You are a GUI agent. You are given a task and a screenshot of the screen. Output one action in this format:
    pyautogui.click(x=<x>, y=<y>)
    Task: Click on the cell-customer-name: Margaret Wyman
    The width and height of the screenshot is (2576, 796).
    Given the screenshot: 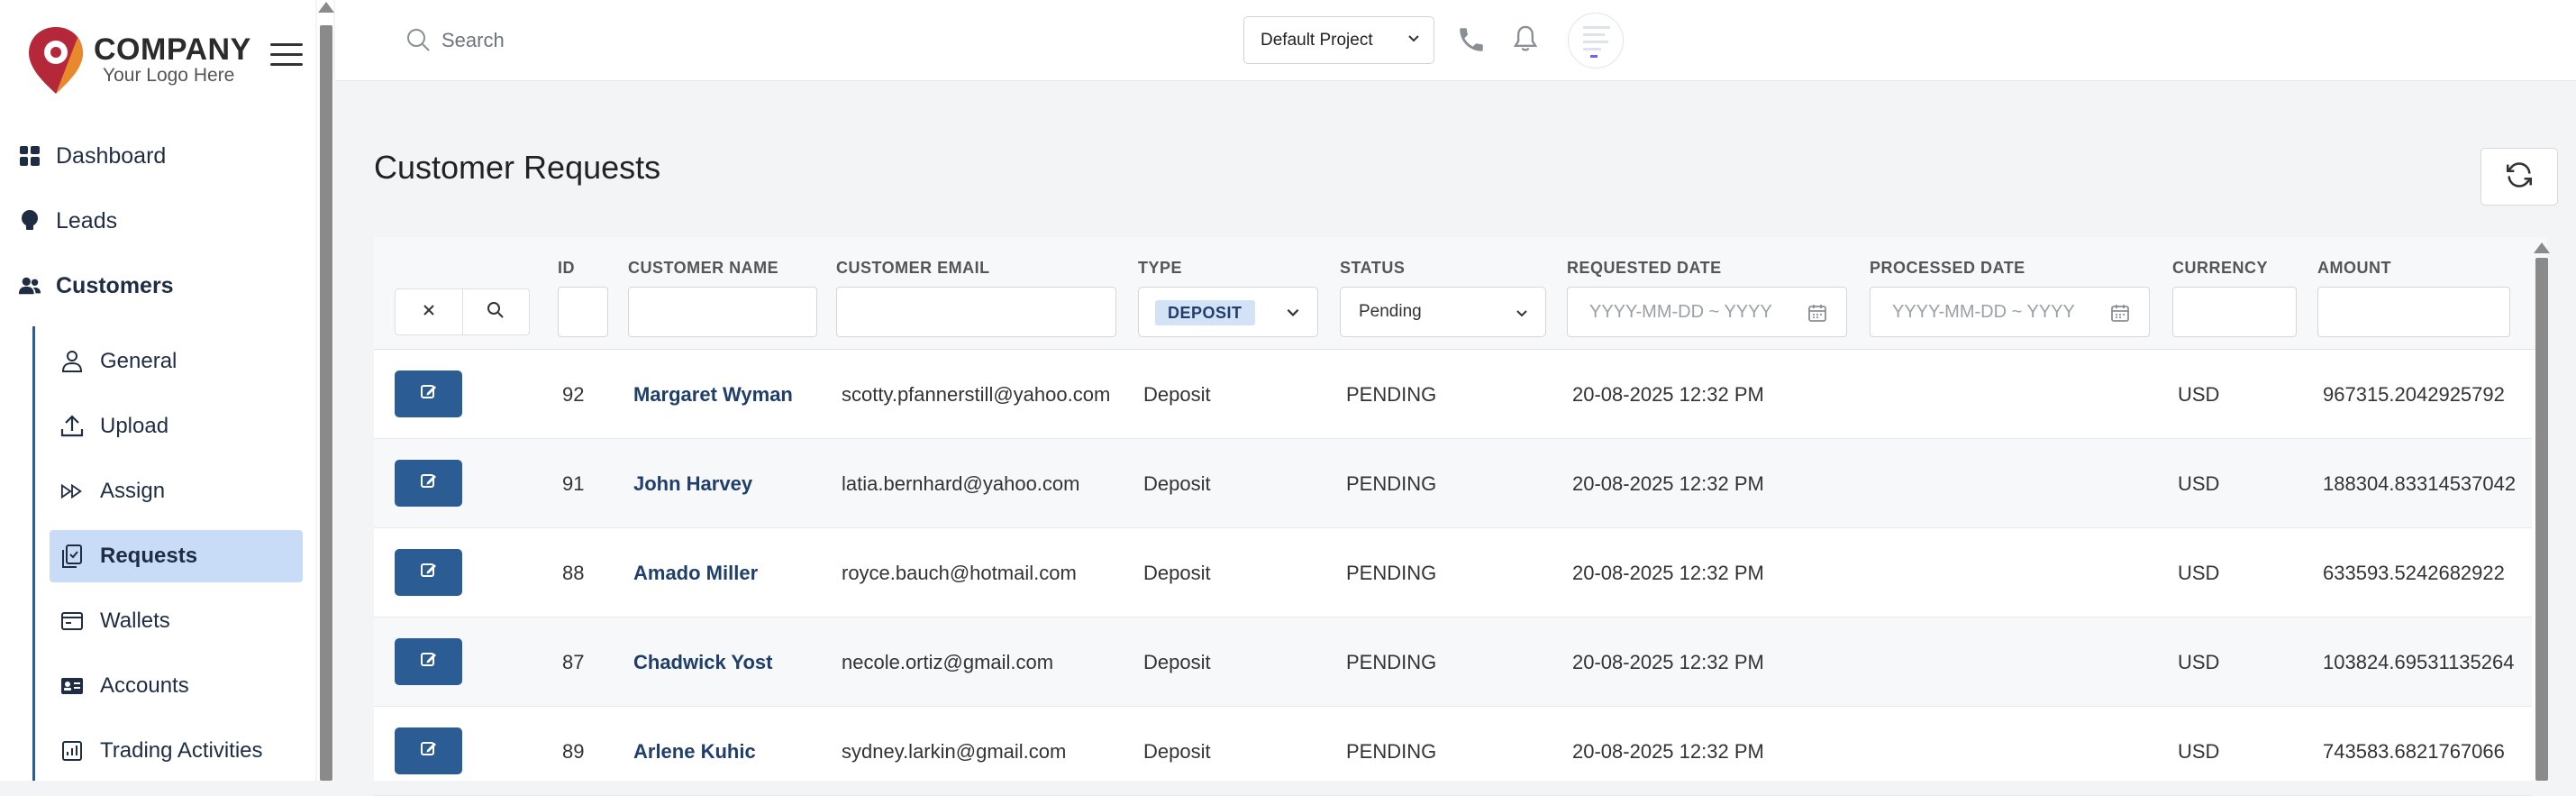 What is the action you would take?
    pyautogui.click(x=713, y=395)
    